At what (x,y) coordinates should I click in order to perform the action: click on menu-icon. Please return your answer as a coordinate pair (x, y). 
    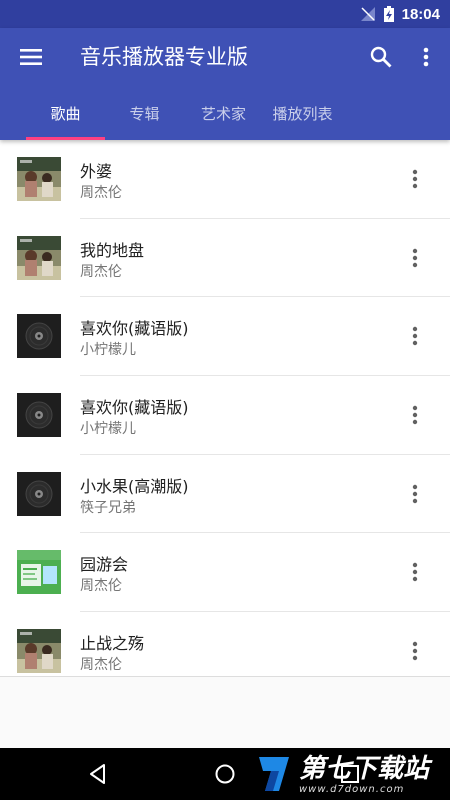
    Looking at the image, I should click on (31, 57).